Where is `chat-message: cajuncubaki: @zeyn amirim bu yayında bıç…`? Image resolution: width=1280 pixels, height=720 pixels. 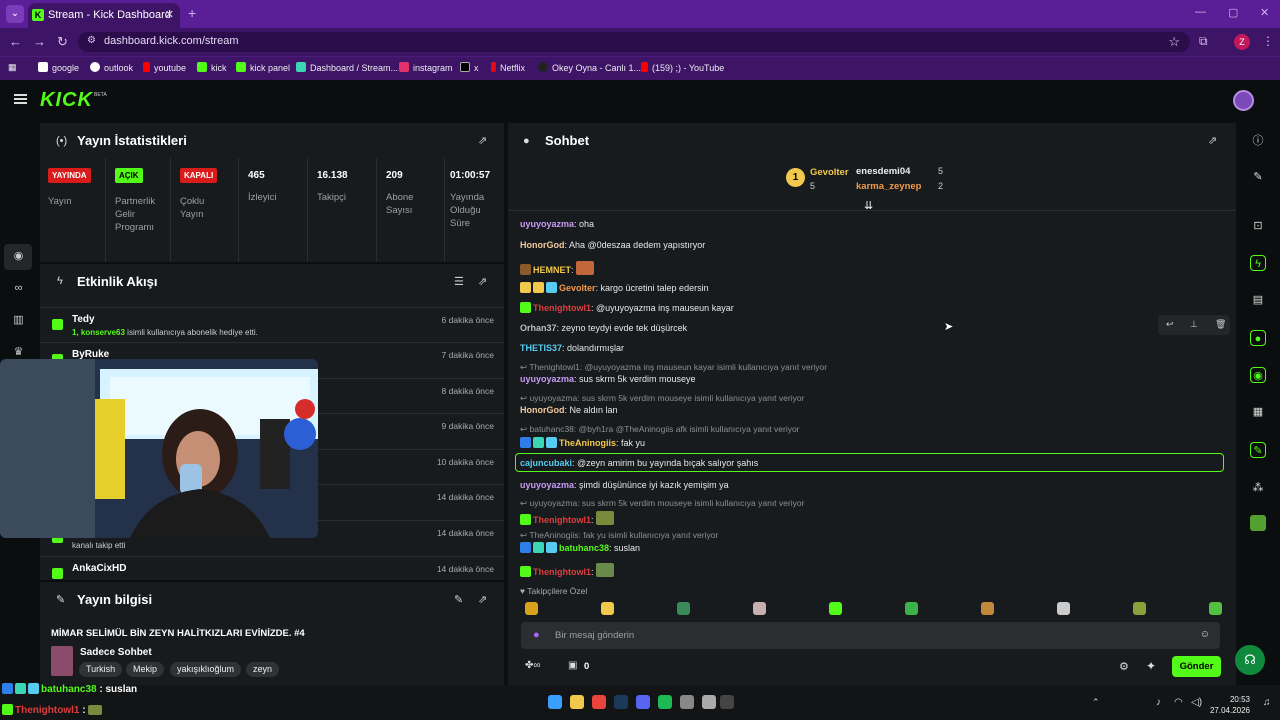
chat-message: cajuncubaki: @zeyn amirim bu yayında bıç… is located at coordinates (639, 463).